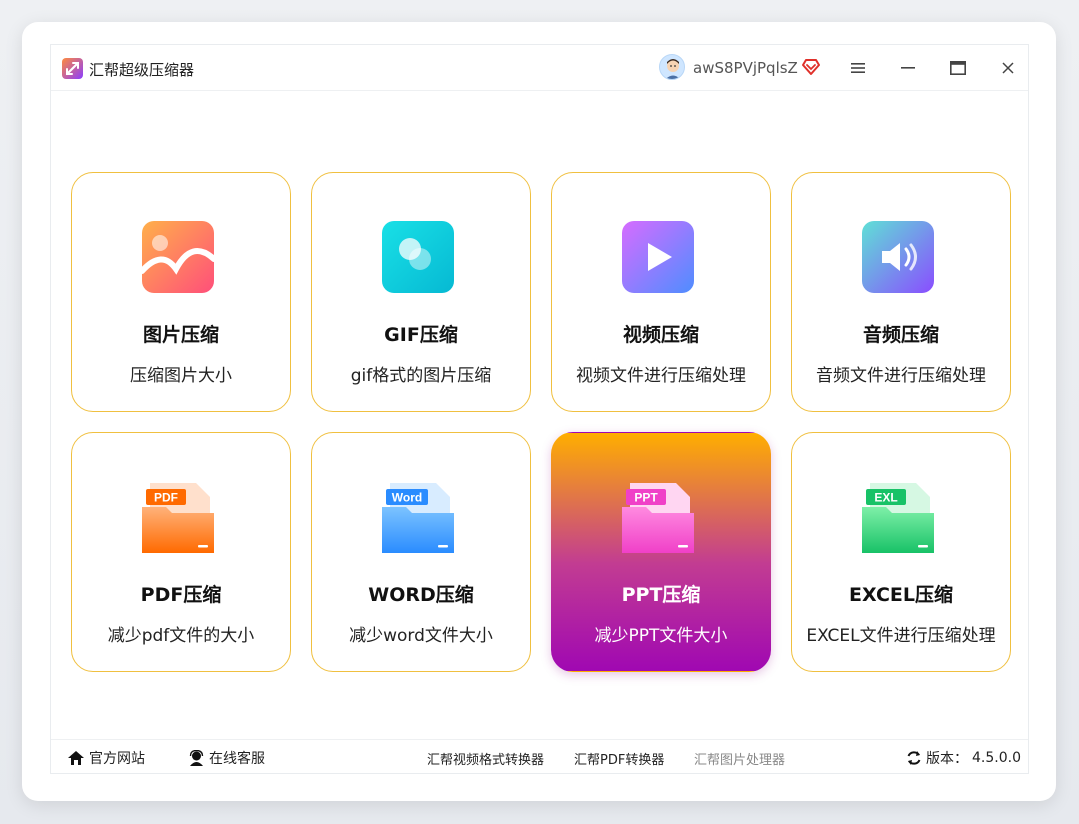 The width and height of the screenshot is (1079, 824). Describe the element at coordinates (900, 335) in the screenshot. I see `card-title: 音频压缩` at that location.